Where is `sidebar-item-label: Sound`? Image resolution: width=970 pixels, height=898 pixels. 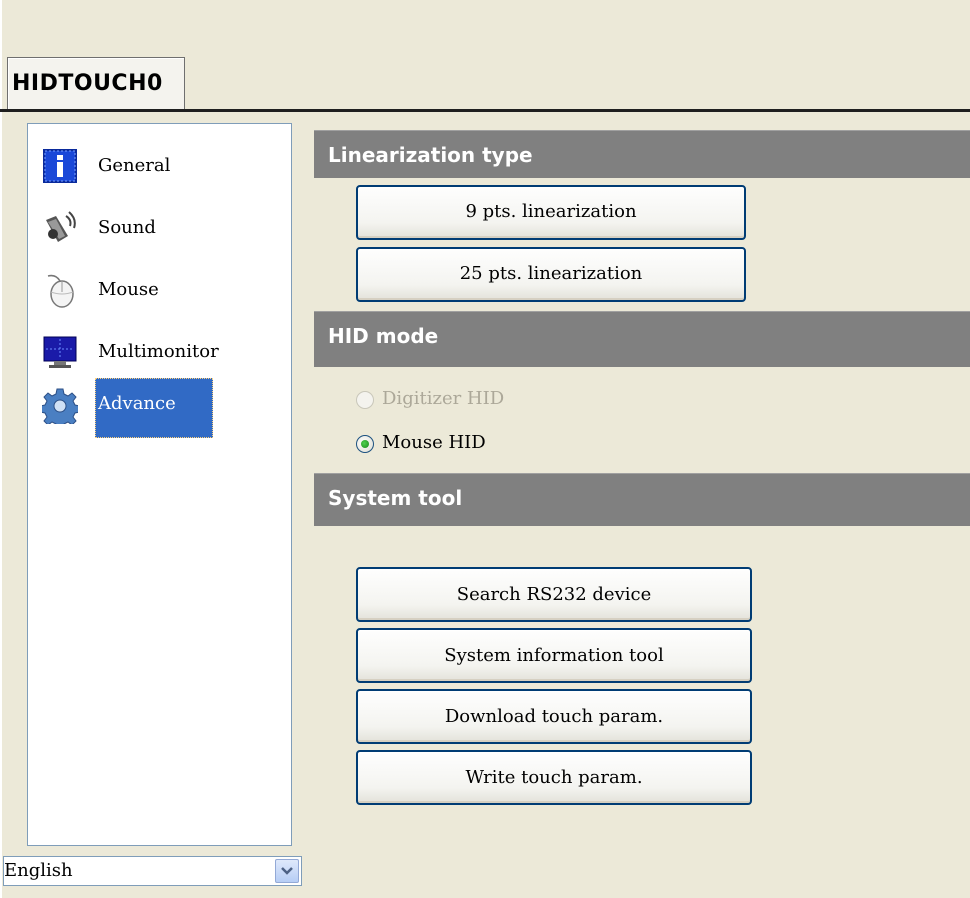
sidebar-item-label: Sound is located at coordinates (127, 227).